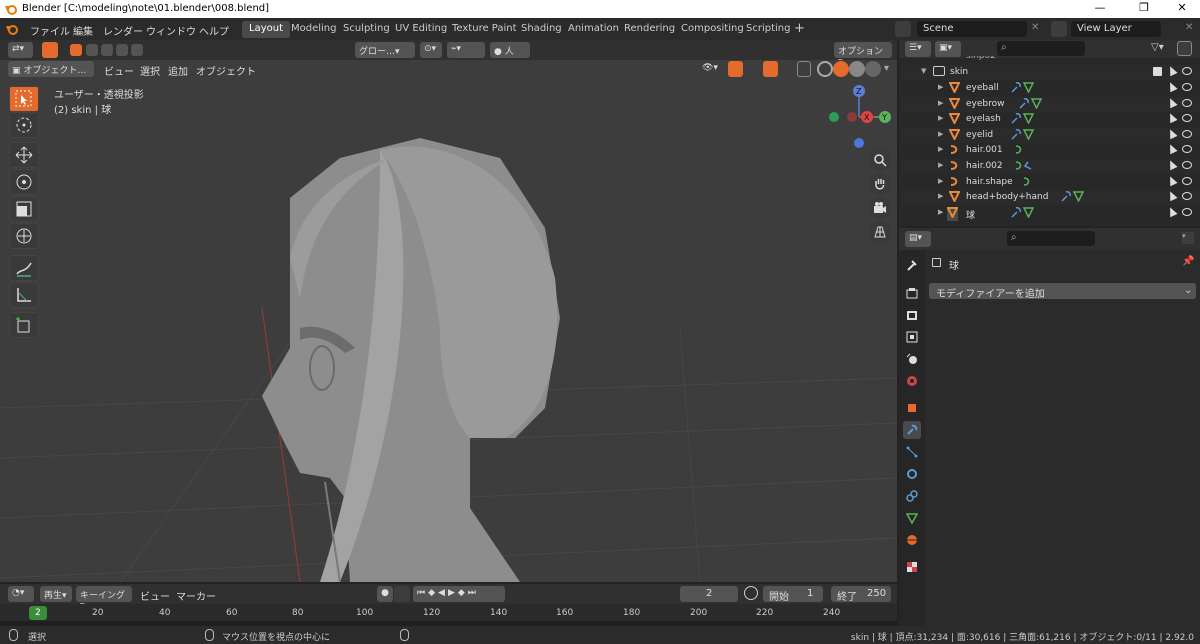 This screenshot has height=644, width=1200. Describe the element at coordinates (912, 540) in the screenshot. I see `tab-material` at that location.